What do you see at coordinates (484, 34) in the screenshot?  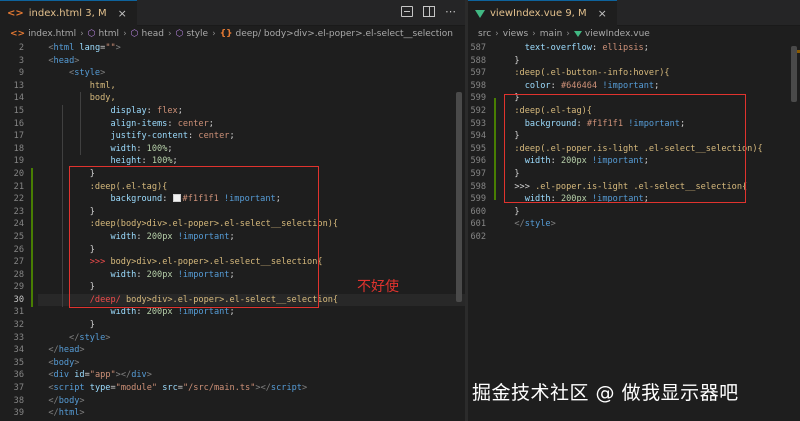 I see `breadcrumb-item-src: src` at bounding box center [484, 34].